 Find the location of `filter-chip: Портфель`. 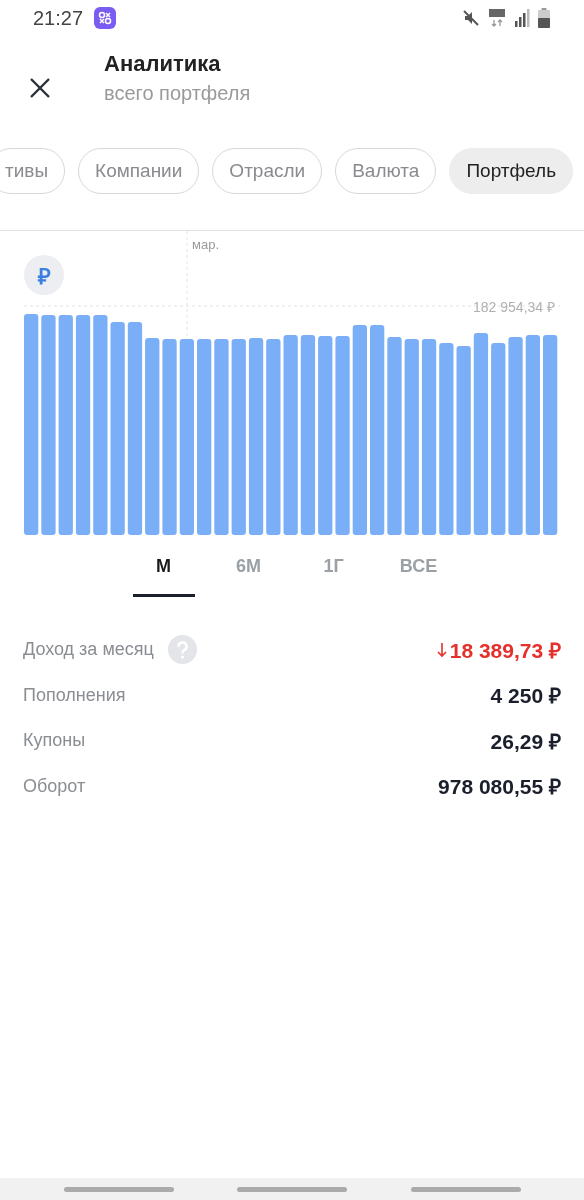

filter-chip: Портфель is located at coordinates (511, 171).